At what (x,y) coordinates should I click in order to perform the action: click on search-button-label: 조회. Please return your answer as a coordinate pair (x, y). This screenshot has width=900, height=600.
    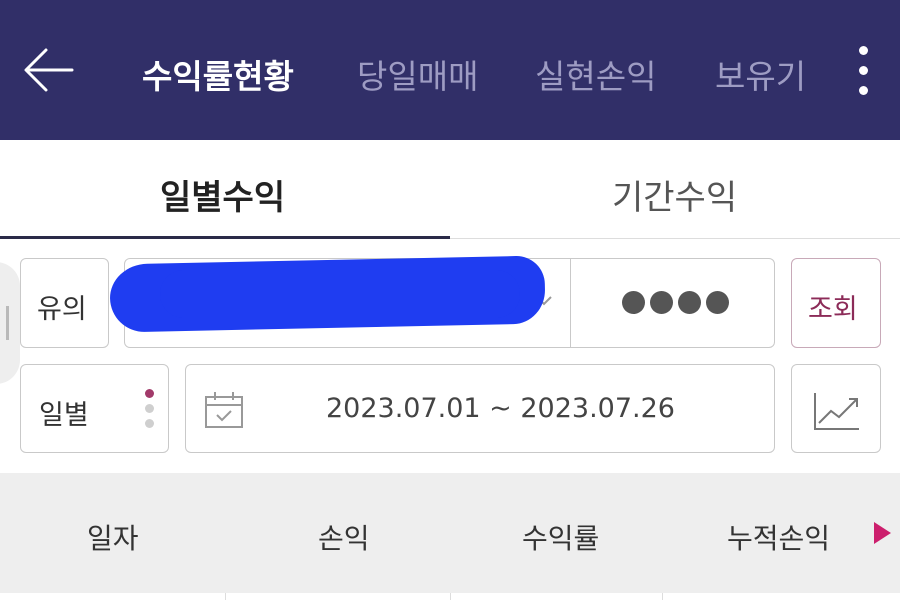
    Looking at the image, I should click on (833, 309).